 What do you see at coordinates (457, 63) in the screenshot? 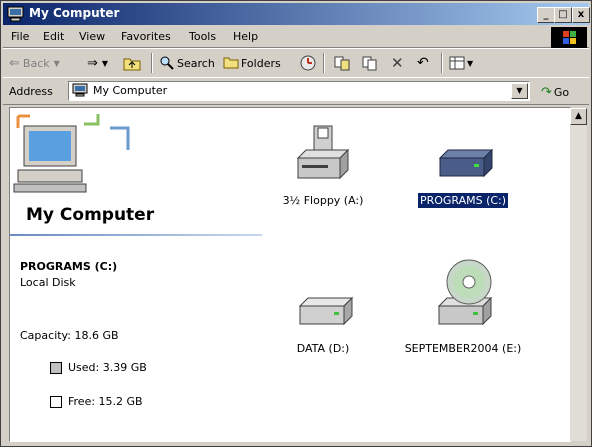
I see `views-icon` at bounding box center [457, 63].